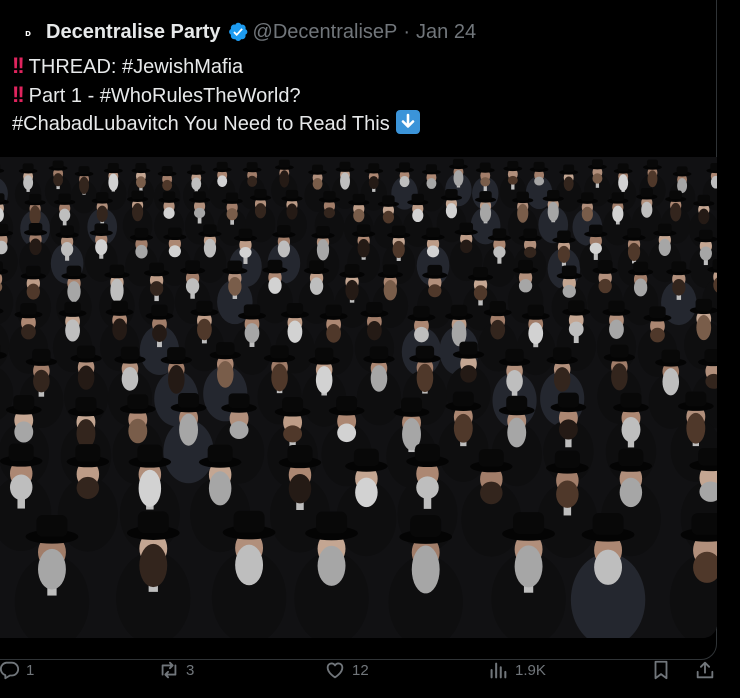  What do you see at coordinates (237, 31) in the screenshot?
I see `verified-badge-icon` at bounding box center [237, 31].